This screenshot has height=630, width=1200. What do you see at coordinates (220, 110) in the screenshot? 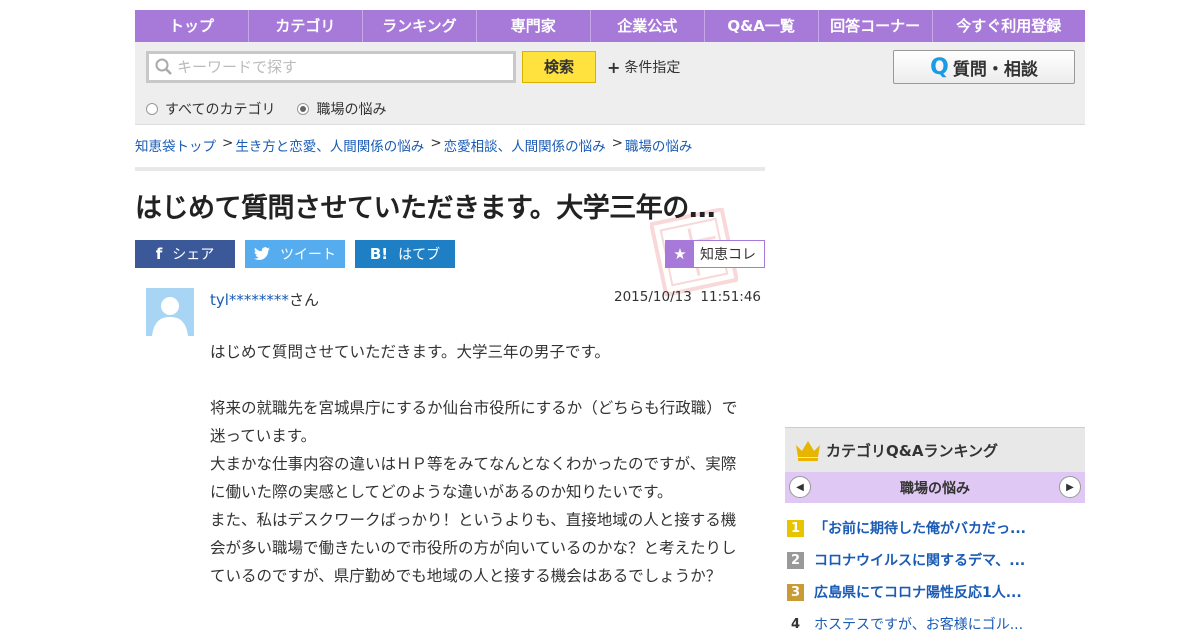
I see `radio-label: すべてのカテゴリ` at bounding box center [220, 110].